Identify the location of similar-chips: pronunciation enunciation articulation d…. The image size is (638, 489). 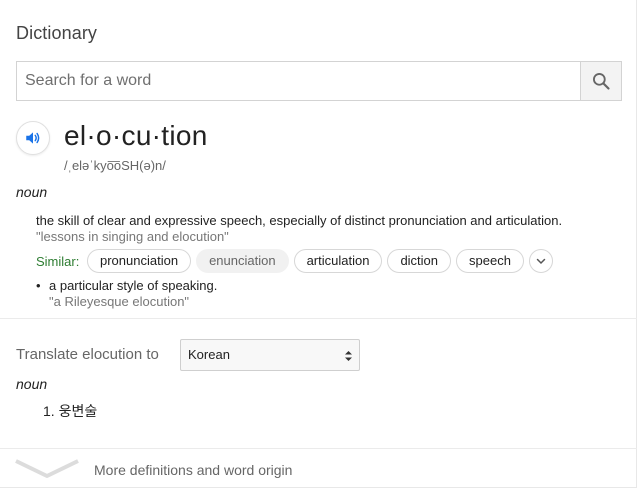
(320, 261).